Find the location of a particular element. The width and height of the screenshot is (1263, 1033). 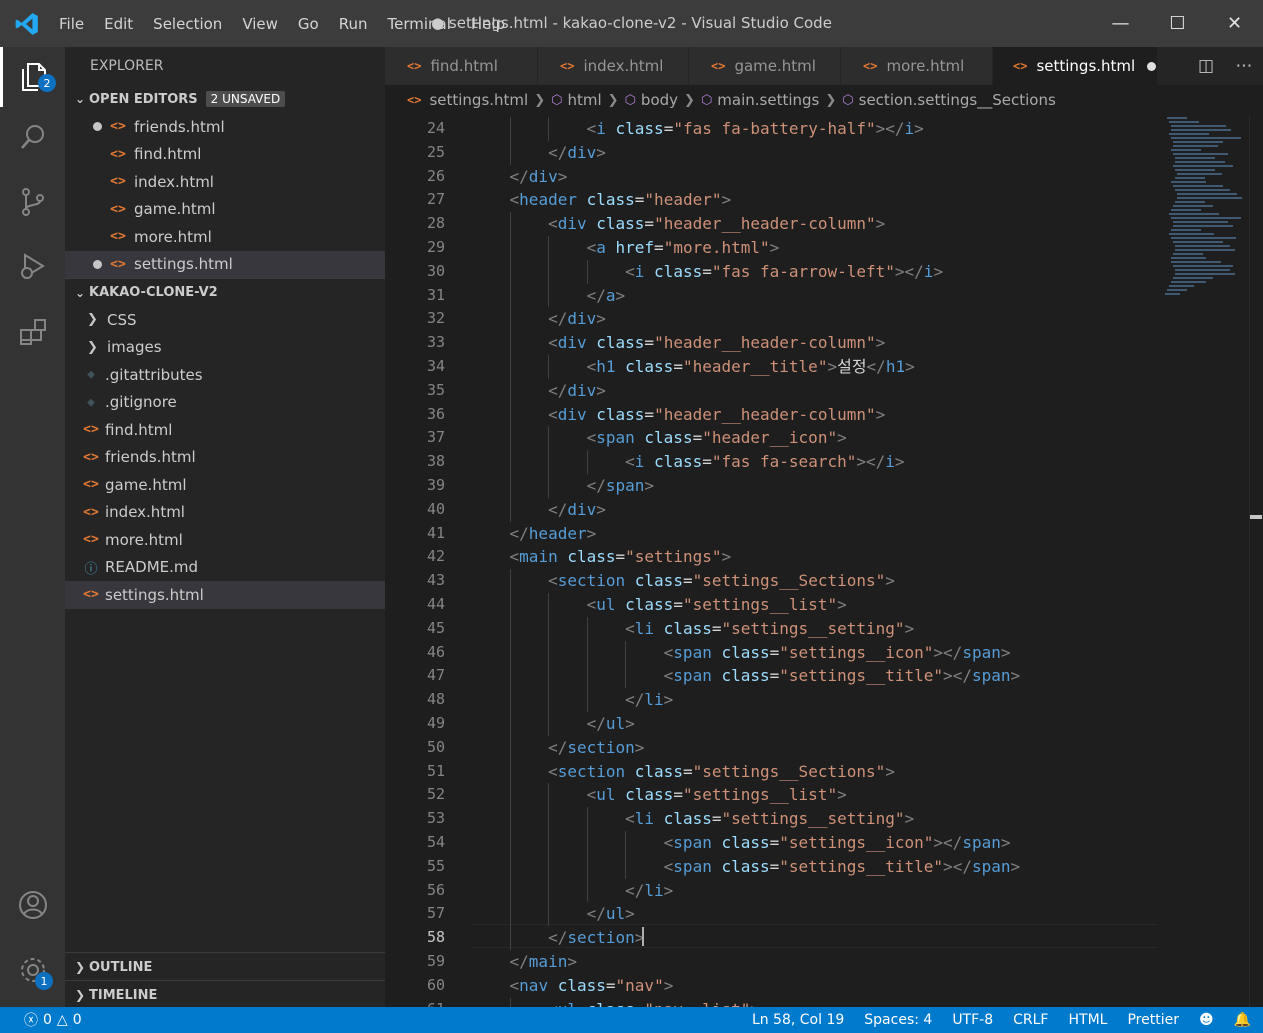

activity-search is located at coordinates (32, 137).